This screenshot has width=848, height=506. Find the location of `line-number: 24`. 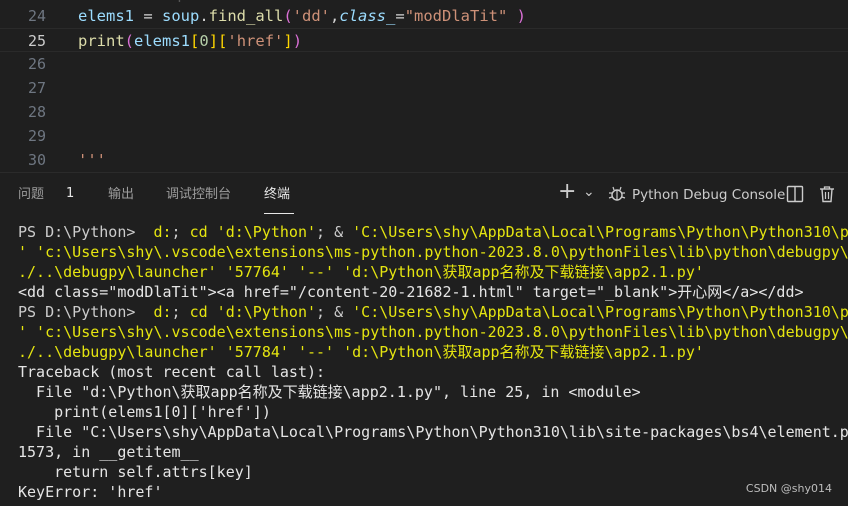

line-number: 24 is located at coordinates (36, 16).